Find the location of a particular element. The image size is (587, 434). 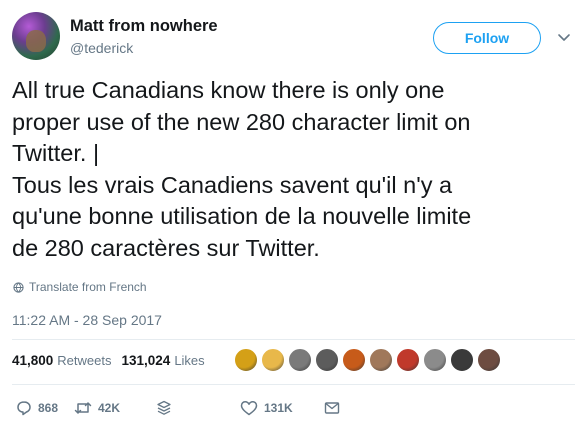

translate-link: Translate from French is located at coordinates (80, 287).